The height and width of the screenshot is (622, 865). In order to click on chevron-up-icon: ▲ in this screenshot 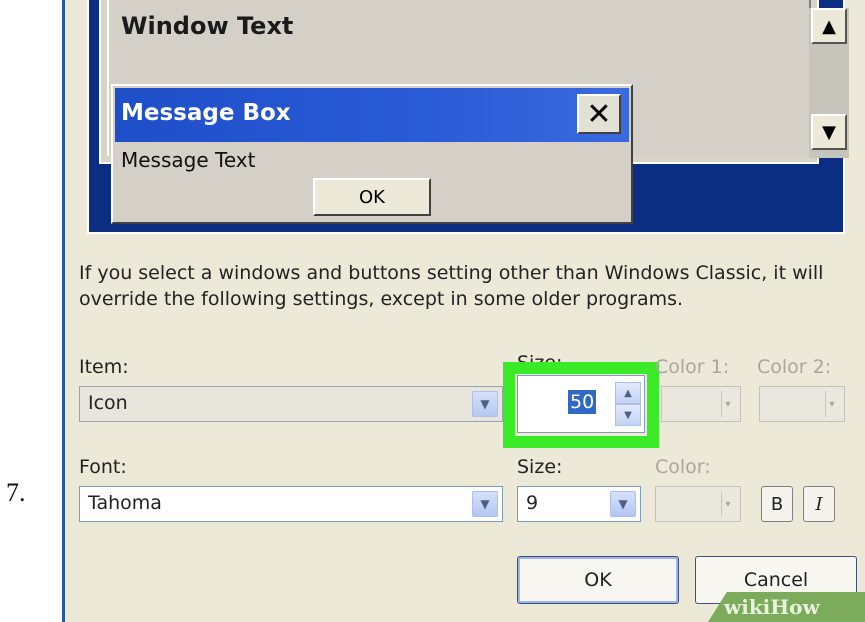, I will do `click(628, 393)`.